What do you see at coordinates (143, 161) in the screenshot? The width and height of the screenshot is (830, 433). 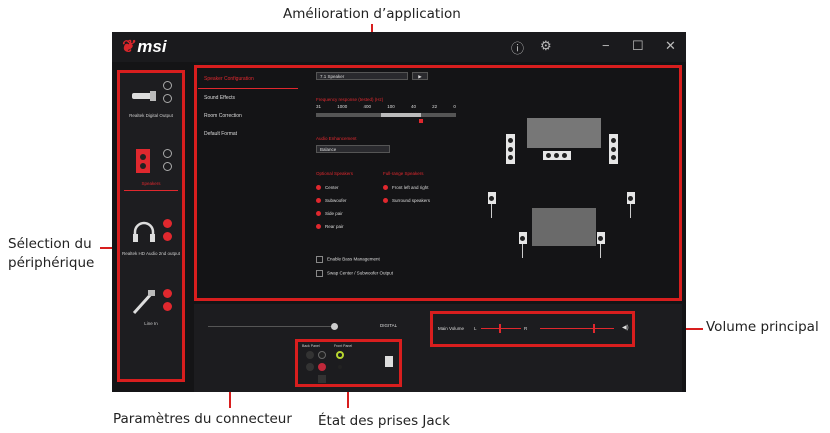 I see `speaker-icon` at bounding box center [143, 161].